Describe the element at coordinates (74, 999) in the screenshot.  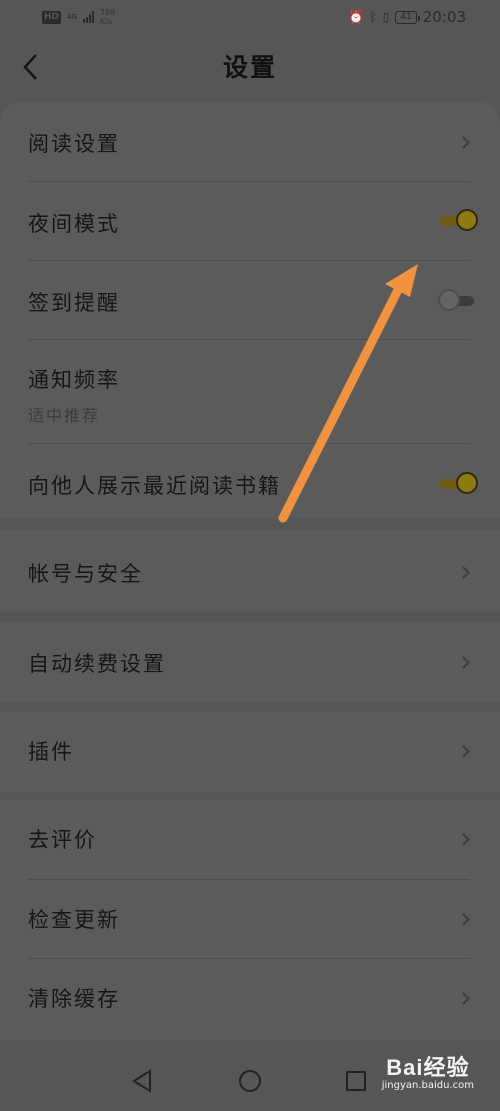
I see `row-label: 清除缓存` at that location.